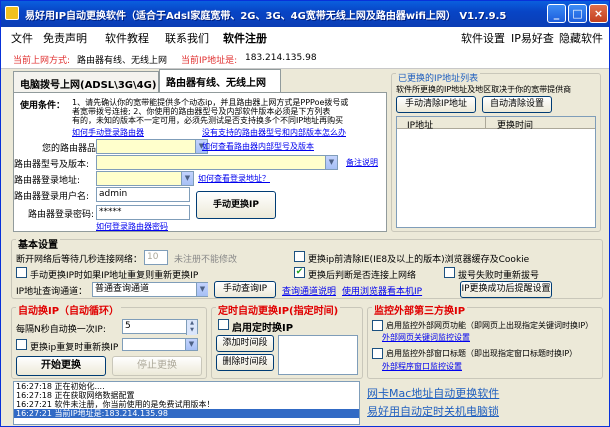  What do you see at coordinates (245, 362) in the screenshot?
I see `delete-period-button: 删除时间段` at bounding box center [245, 362].